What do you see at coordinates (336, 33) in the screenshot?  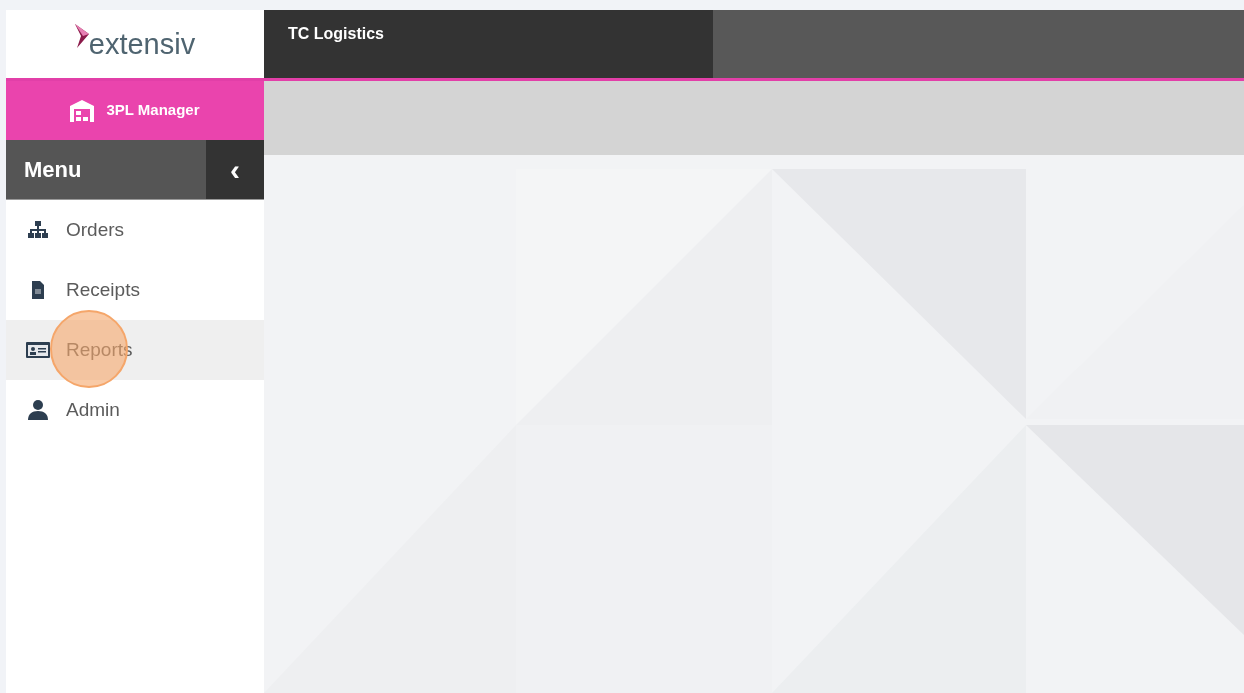 I see `company-name: TC Logistics` at bounding box center [336, 33].